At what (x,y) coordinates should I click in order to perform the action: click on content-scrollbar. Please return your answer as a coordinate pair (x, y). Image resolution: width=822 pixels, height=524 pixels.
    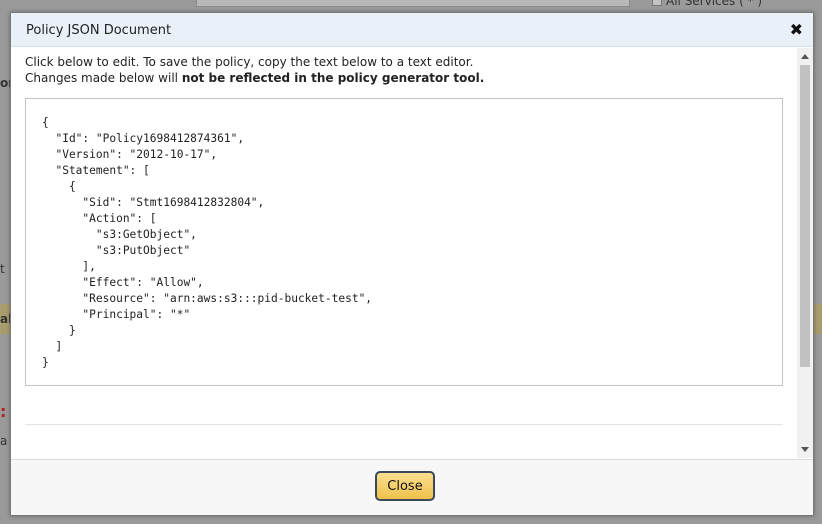
    Looking at the image, I should click on (805, 253).